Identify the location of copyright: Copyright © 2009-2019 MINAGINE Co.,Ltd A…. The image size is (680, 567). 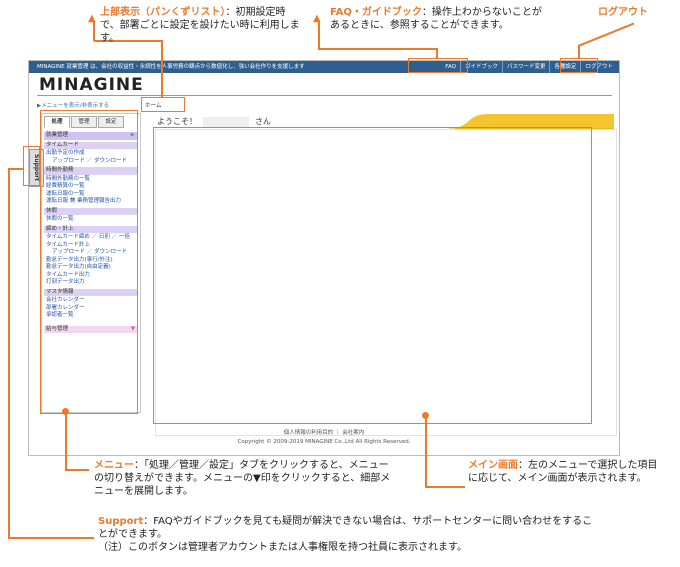
(324, 442).